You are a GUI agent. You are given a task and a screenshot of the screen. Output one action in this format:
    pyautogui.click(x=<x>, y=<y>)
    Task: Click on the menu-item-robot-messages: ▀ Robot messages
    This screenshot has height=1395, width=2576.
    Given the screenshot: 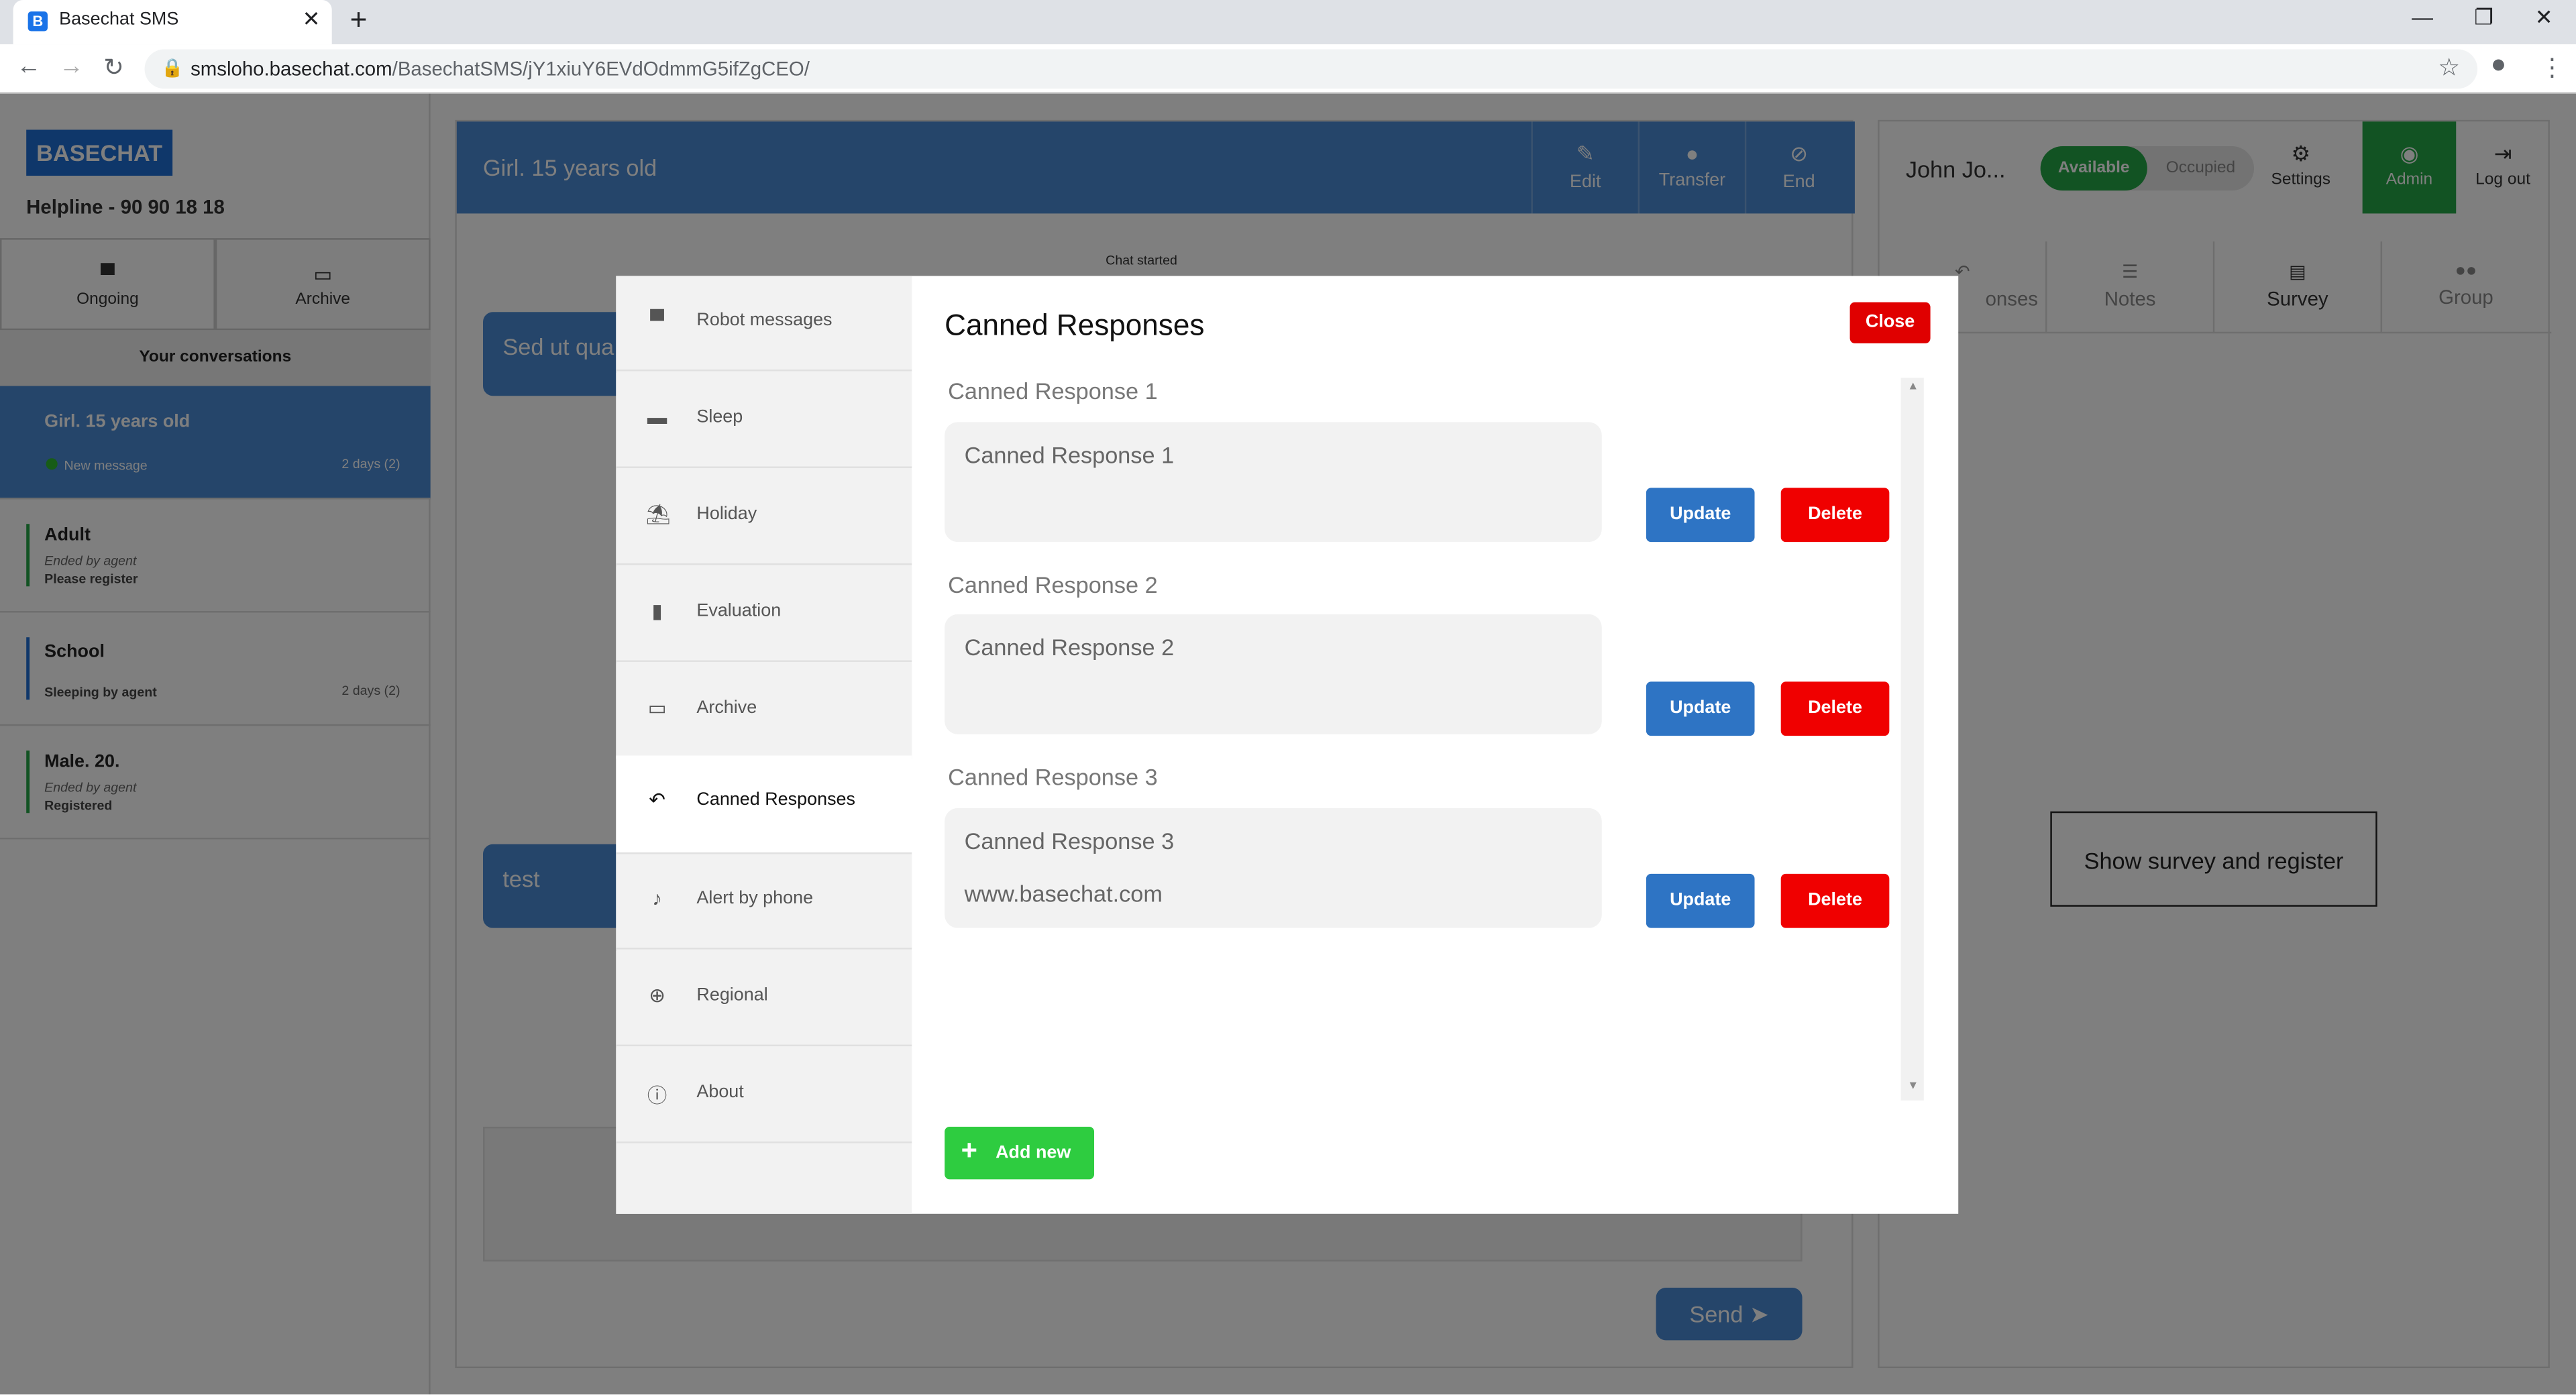 What is the action you would take?
    pyautogui.click(x=764, y=324)
    